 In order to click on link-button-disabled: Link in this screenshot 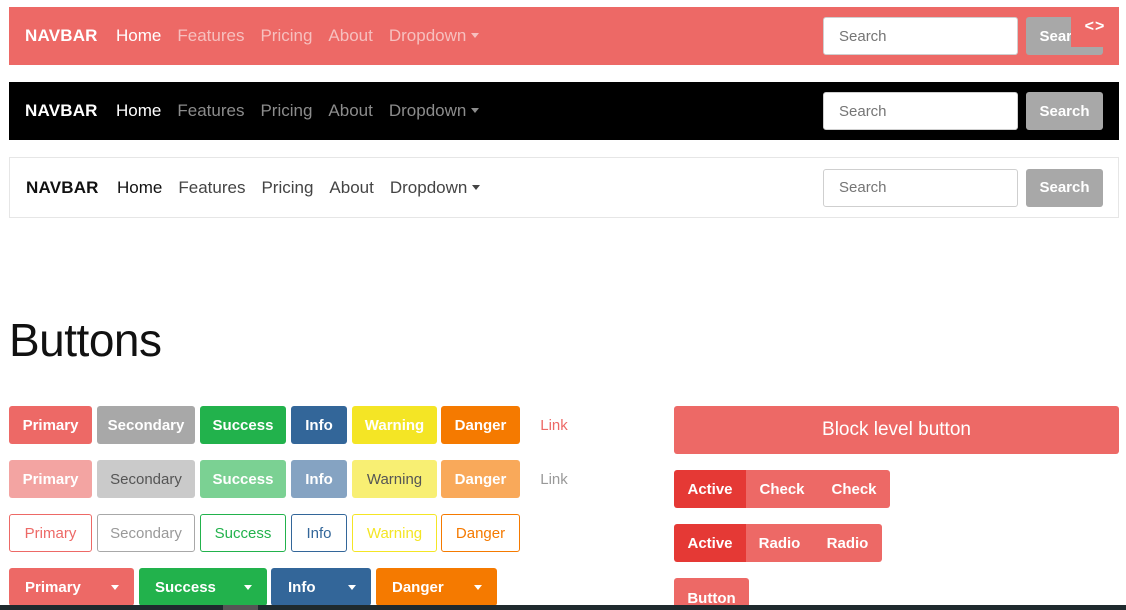, I will do `click(554, 479)`.